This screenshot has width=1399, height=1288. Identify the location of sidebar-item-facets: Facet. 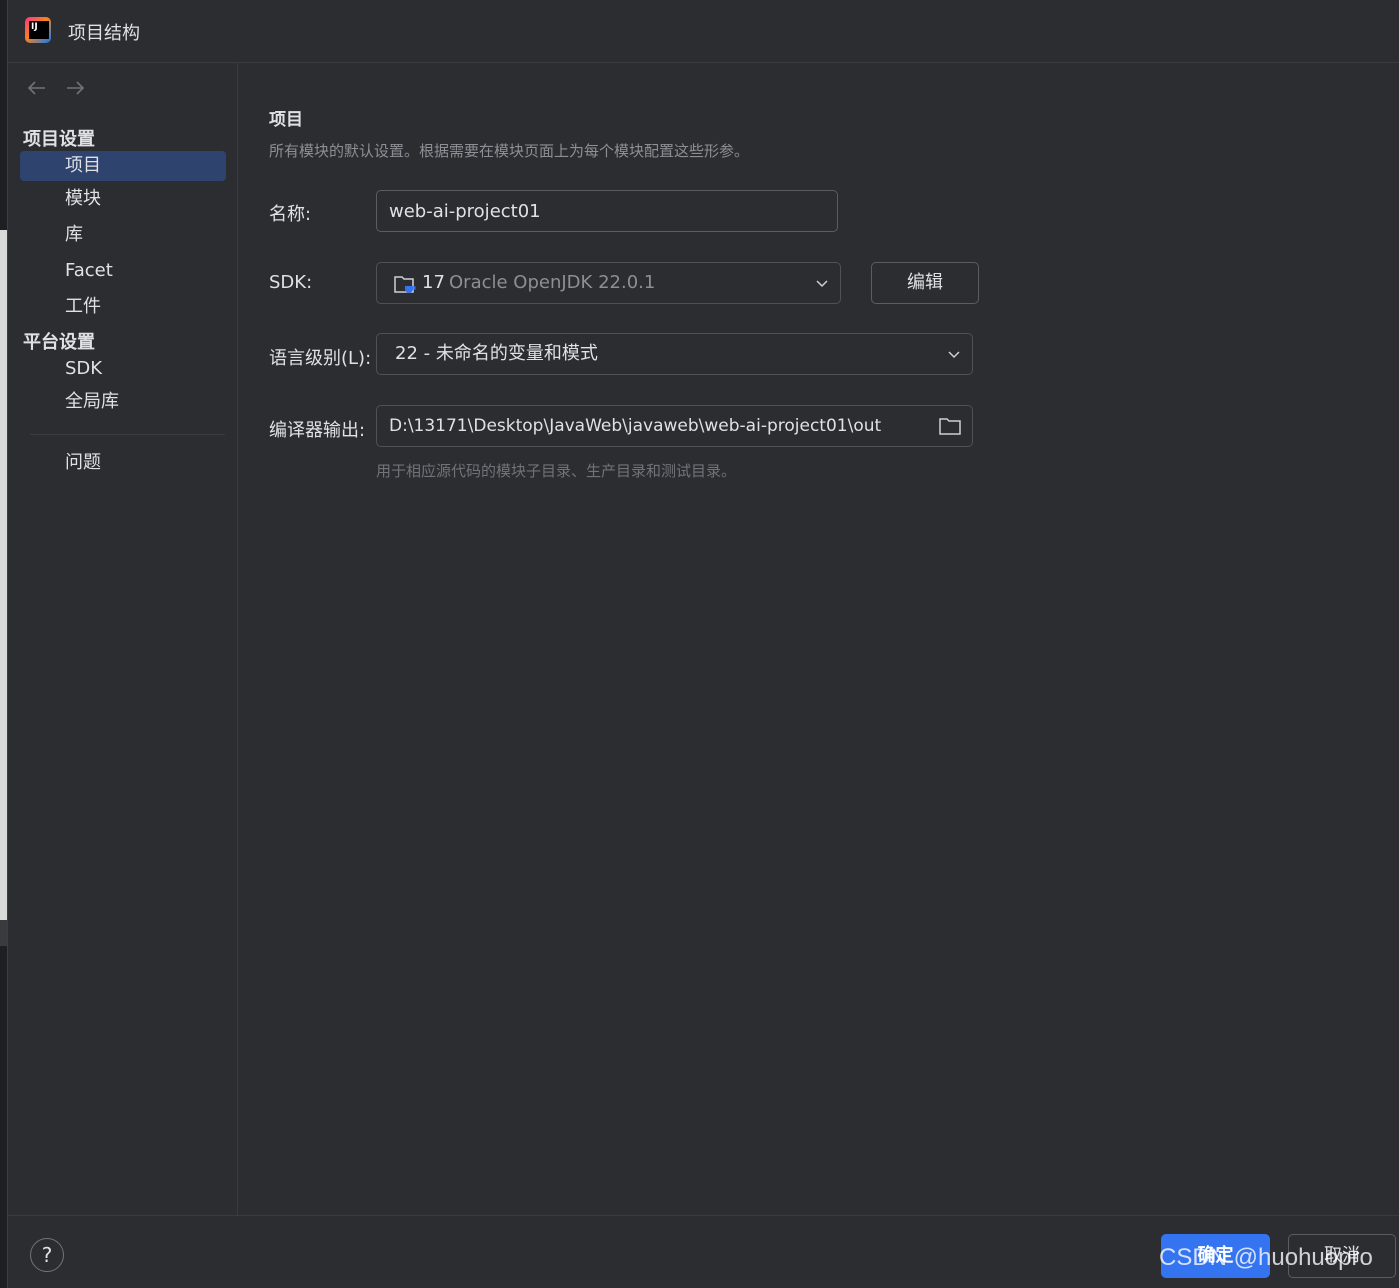
(123, 271).